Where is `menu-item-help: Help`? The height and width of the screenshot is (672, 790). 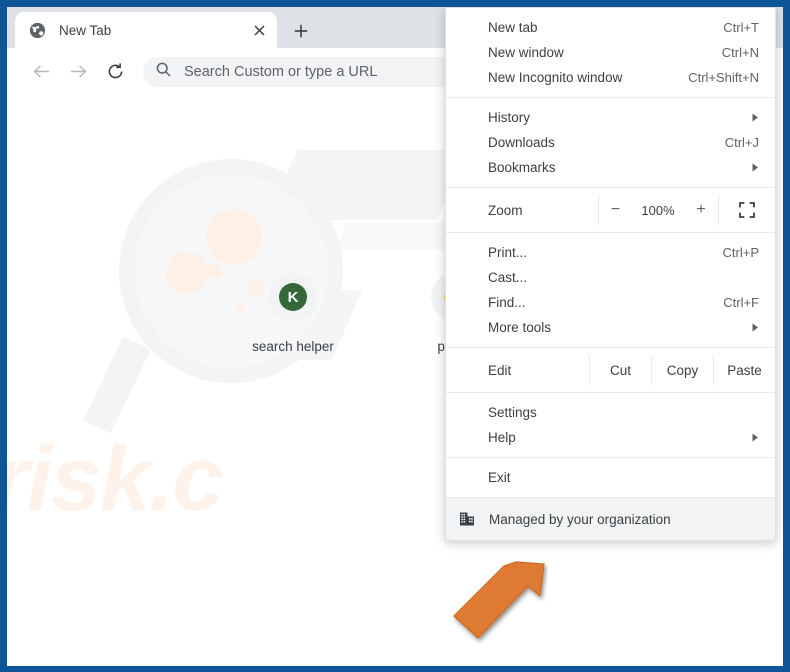 menu-item-help: Help is located at coordinates (610, 437).